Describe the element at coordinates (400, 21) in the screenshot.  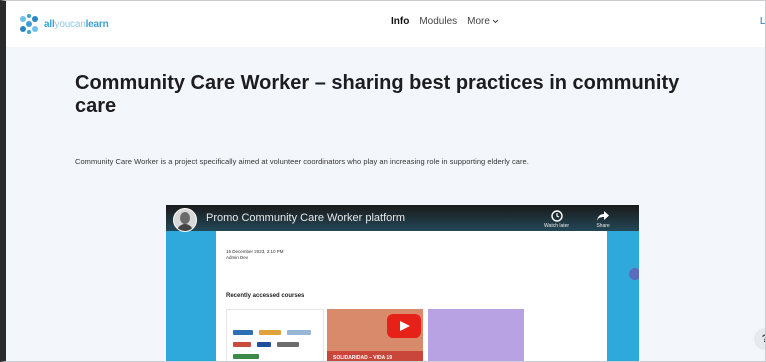
I see `nav-item-info: Info` at that location.